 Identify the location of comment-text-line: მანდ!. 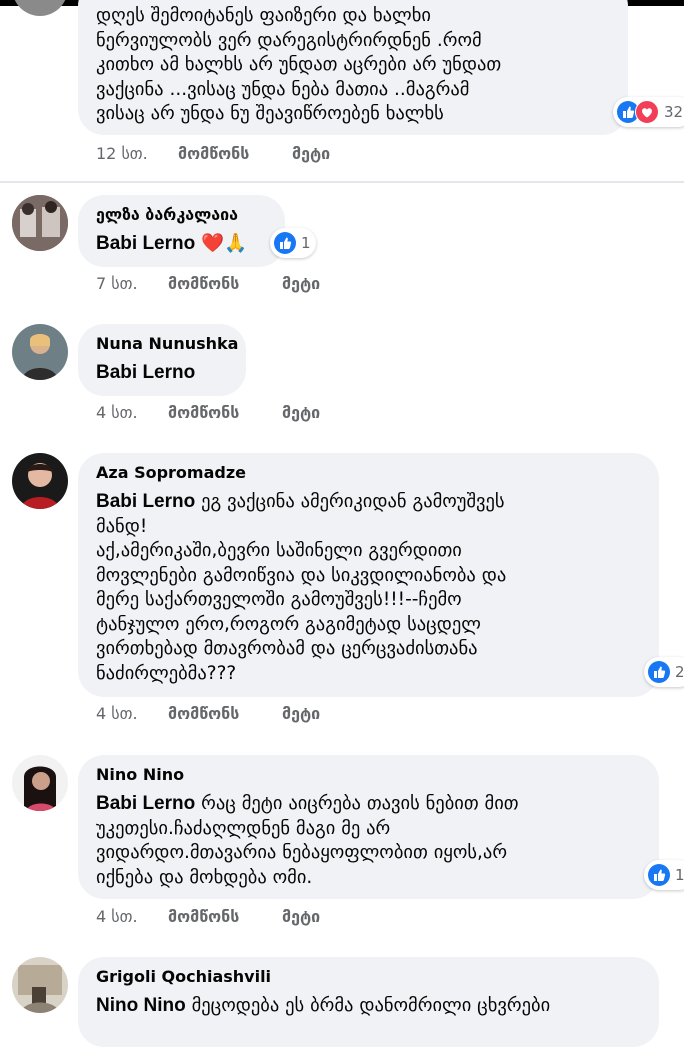
(122, 526).